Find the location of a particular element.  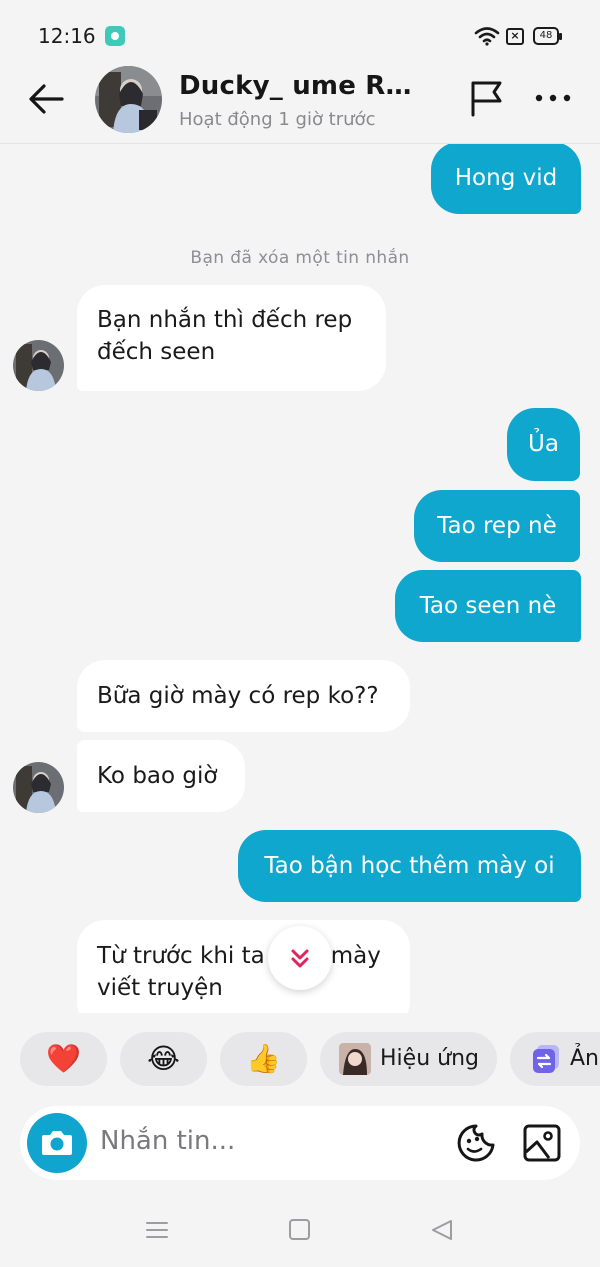

outgoing-message: Ủa is located at coordinates (543, 444).